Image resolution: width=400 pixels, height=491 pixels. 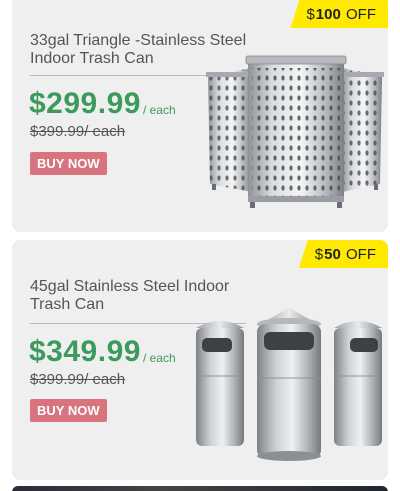 What do you see at coordinates (332, 254) in the screenshot?
I see `discount-amount: 50` at bounding box center [332, 254].